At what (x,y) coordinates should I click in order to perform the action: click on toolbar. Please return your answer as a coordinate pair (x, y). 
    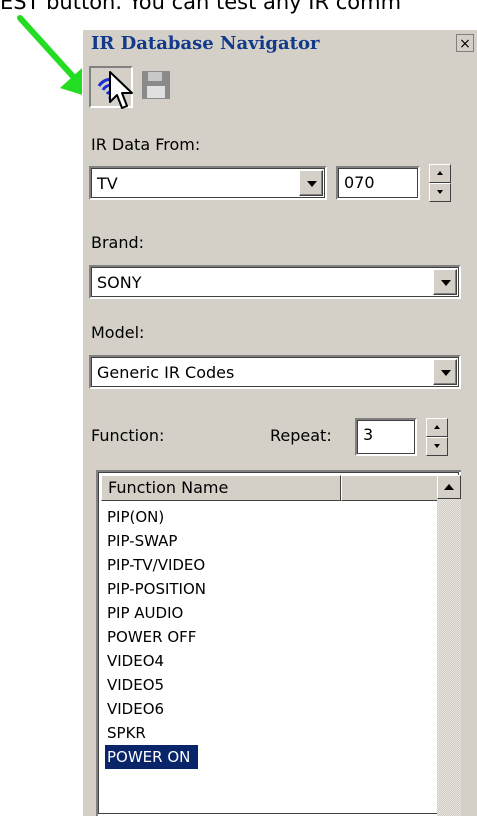
    Looking at the image, I should click on (149, 87).